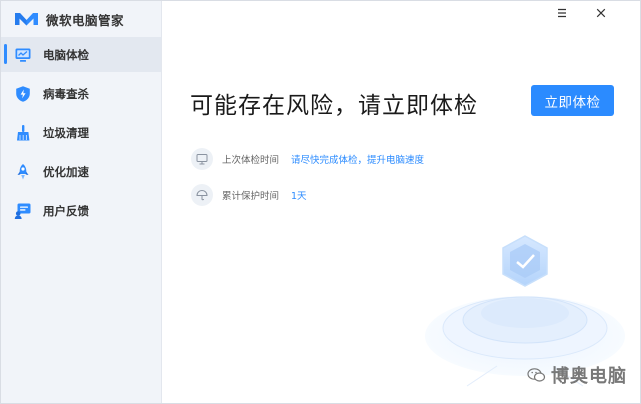 This screenshot has width=641, height=404. I want to click on sidebar-item-label: 垃圾清理, so click(66, 132).